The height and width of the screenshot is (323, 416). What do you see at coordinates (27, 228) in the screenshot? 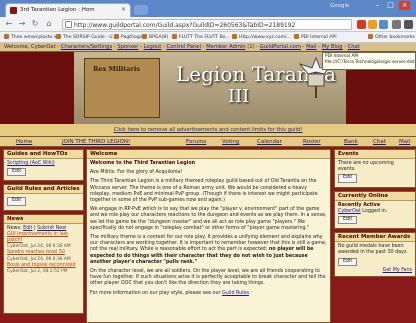
I see `news-edit-link: Edit` at bounding box center [27, 228].